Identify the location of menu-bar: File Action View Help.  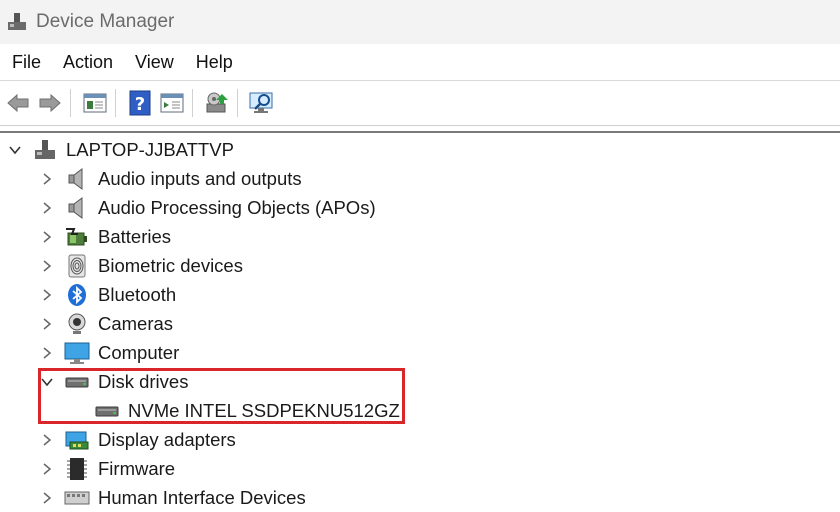
(420, 62).